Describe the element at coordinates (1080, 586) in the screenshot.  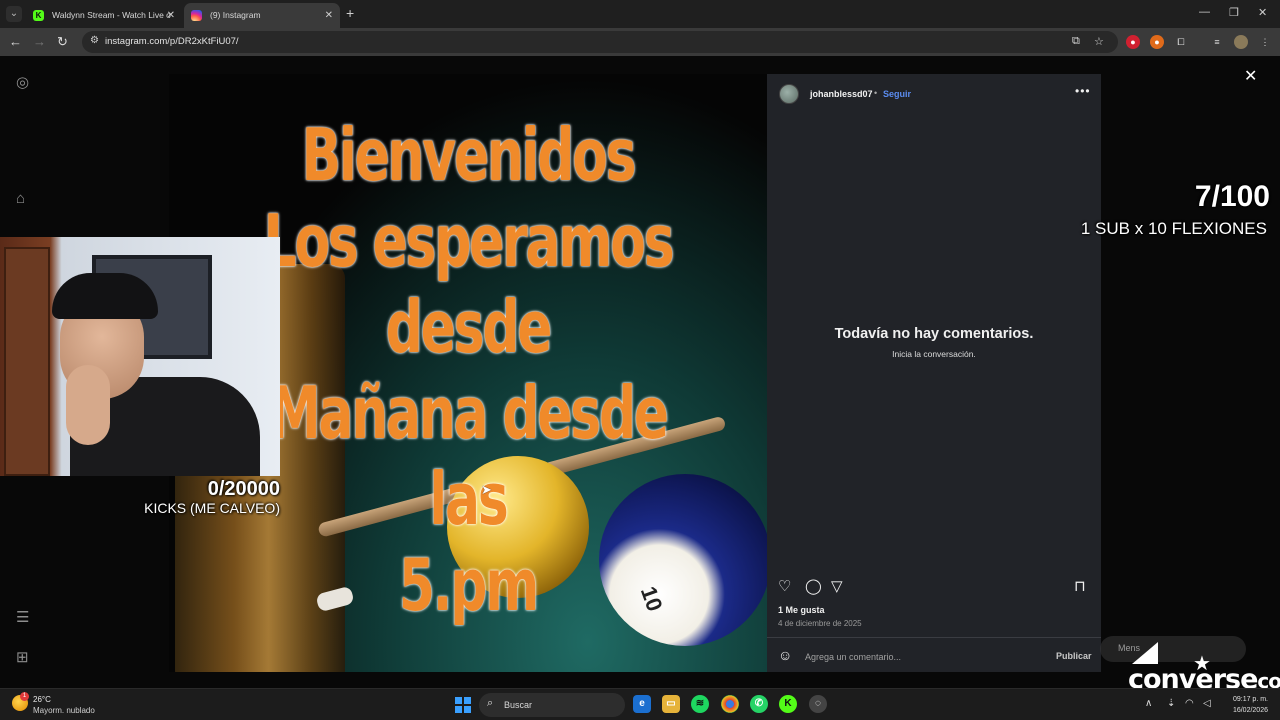
I see `save-bookmark-icon: ⊓` at that location.